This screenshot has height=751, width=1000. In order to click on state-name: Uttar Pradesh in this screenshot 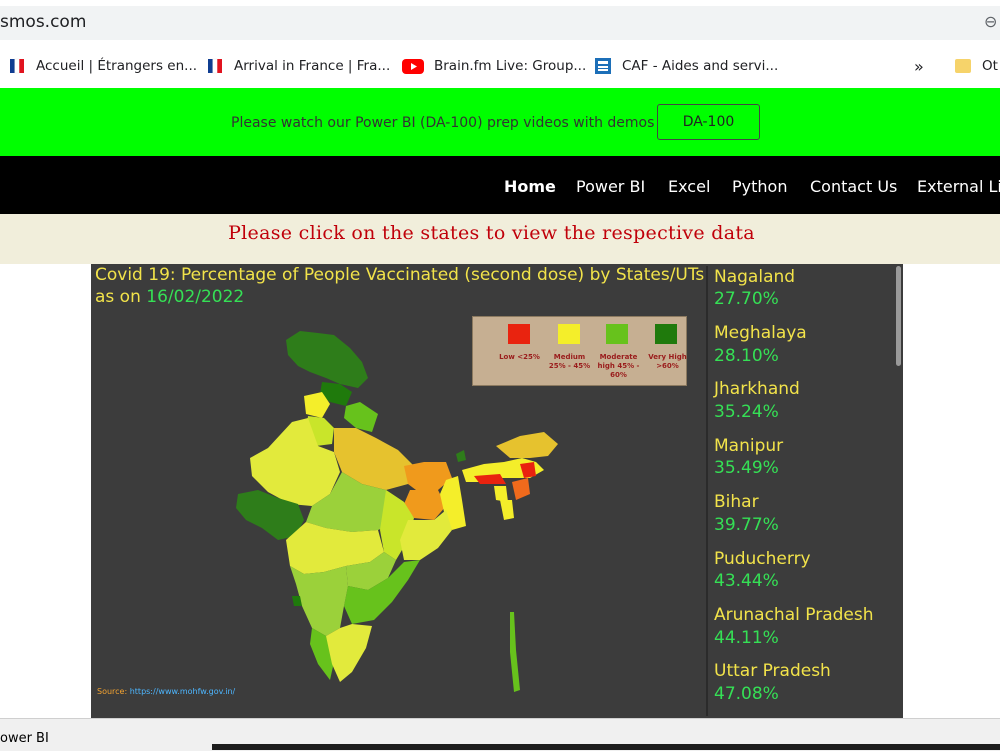, I will do `click(772, 671)`.